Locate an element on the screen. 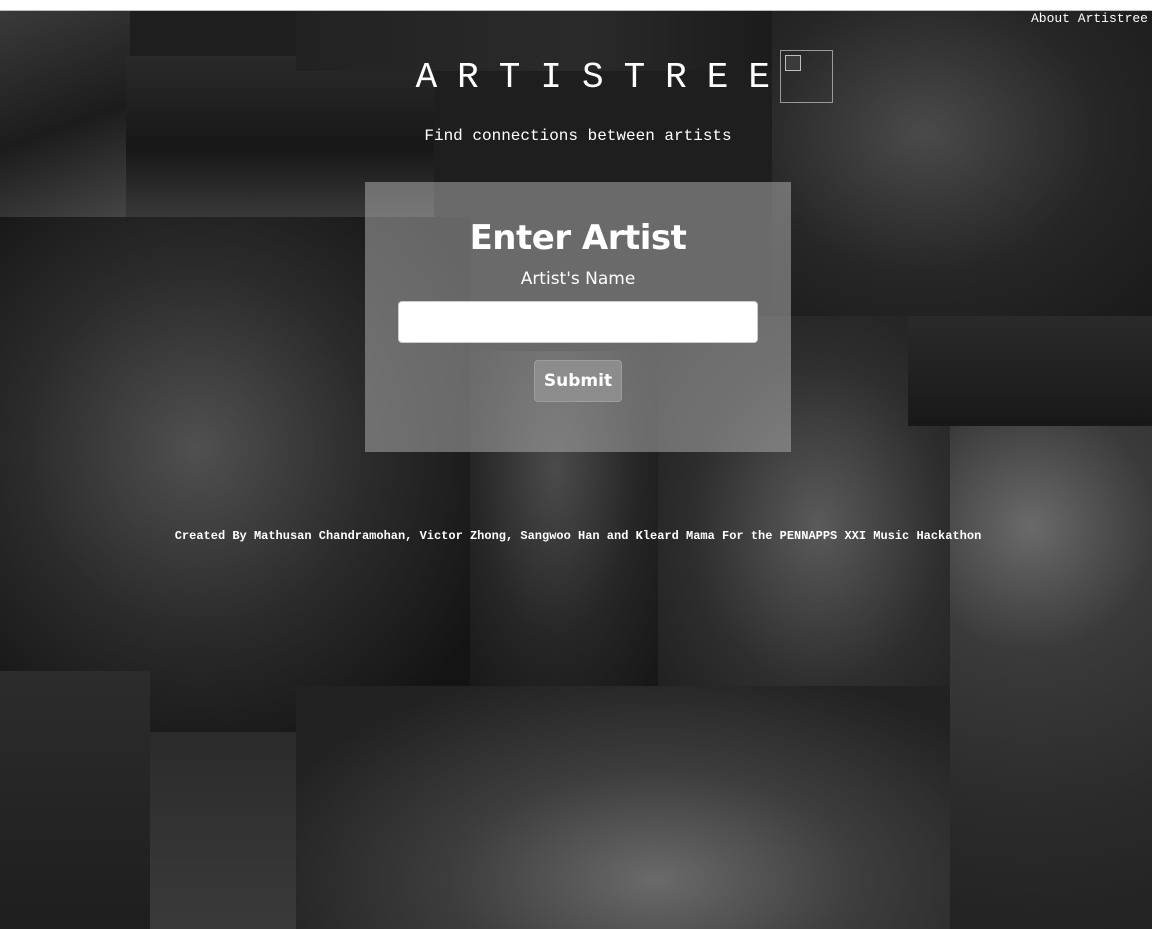  artist-name-label: Artist's Name is located at coordinates (578, 279).